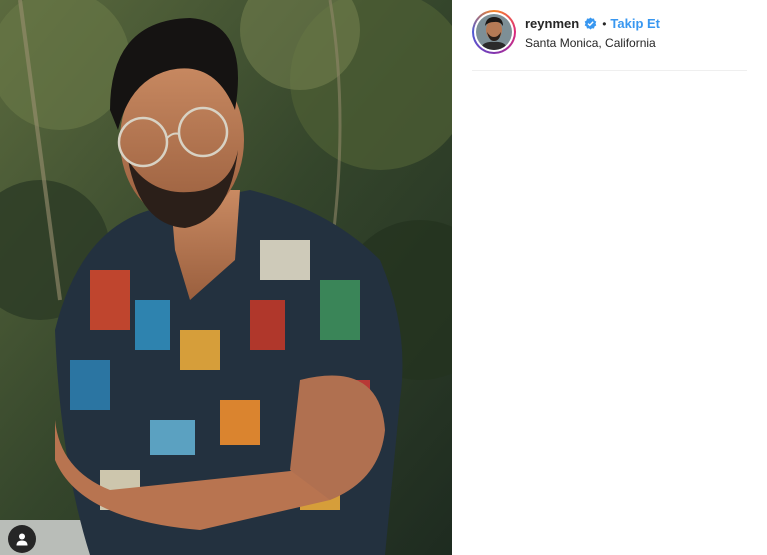 The image size is (767, 555). I want to click on user-tag-button, so click(22, 539).